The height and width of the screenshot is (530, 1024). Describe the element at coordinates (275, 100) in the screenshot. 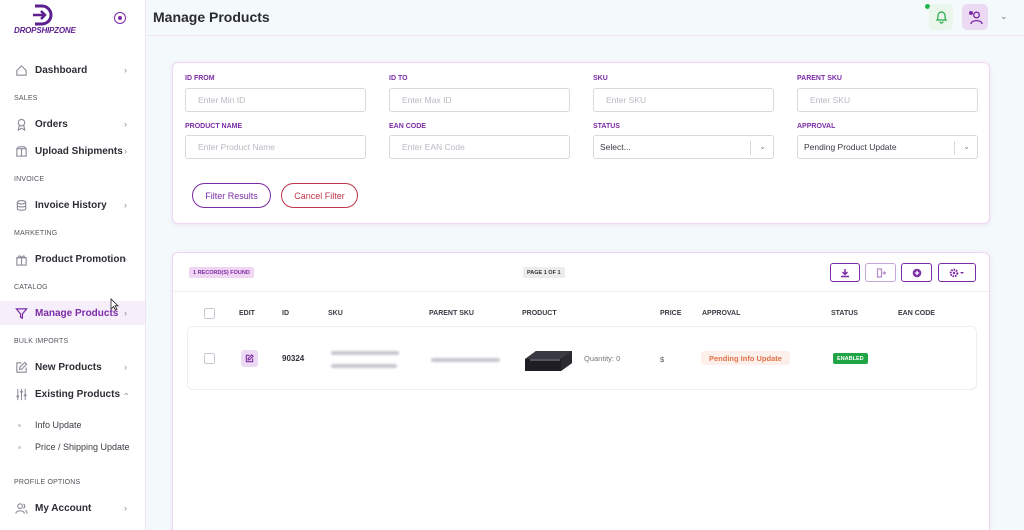

I see `id-from-input: Enter Min ID` at that location.